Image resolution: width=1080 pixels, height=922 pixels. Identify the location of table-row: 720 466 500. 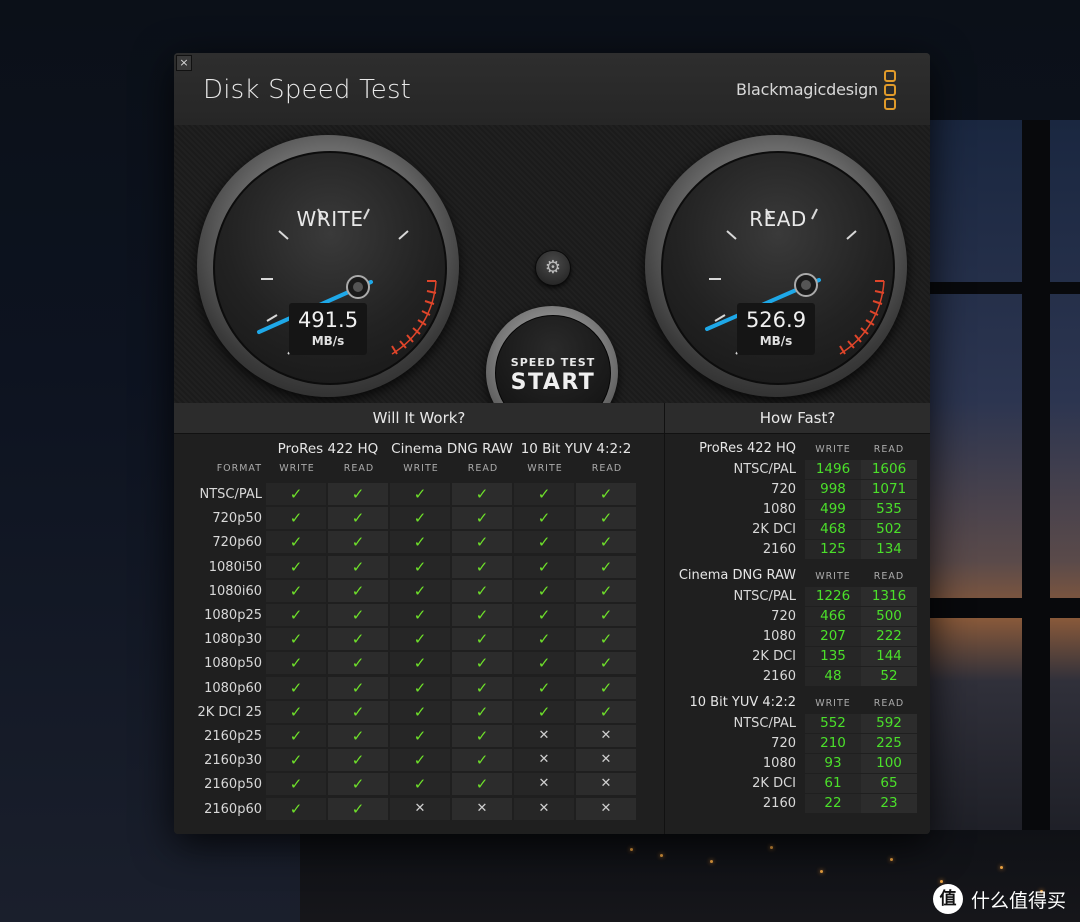
(797, 616).